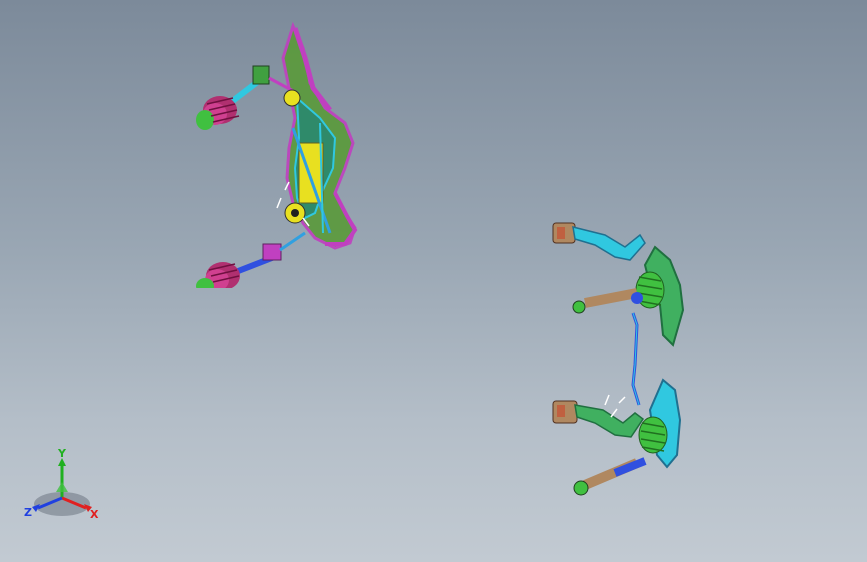 This screenshot has height=562, width=867. Describe the element at coordinates (94, 514) in the screenshot. I see `triad-x-label: X` at that location.